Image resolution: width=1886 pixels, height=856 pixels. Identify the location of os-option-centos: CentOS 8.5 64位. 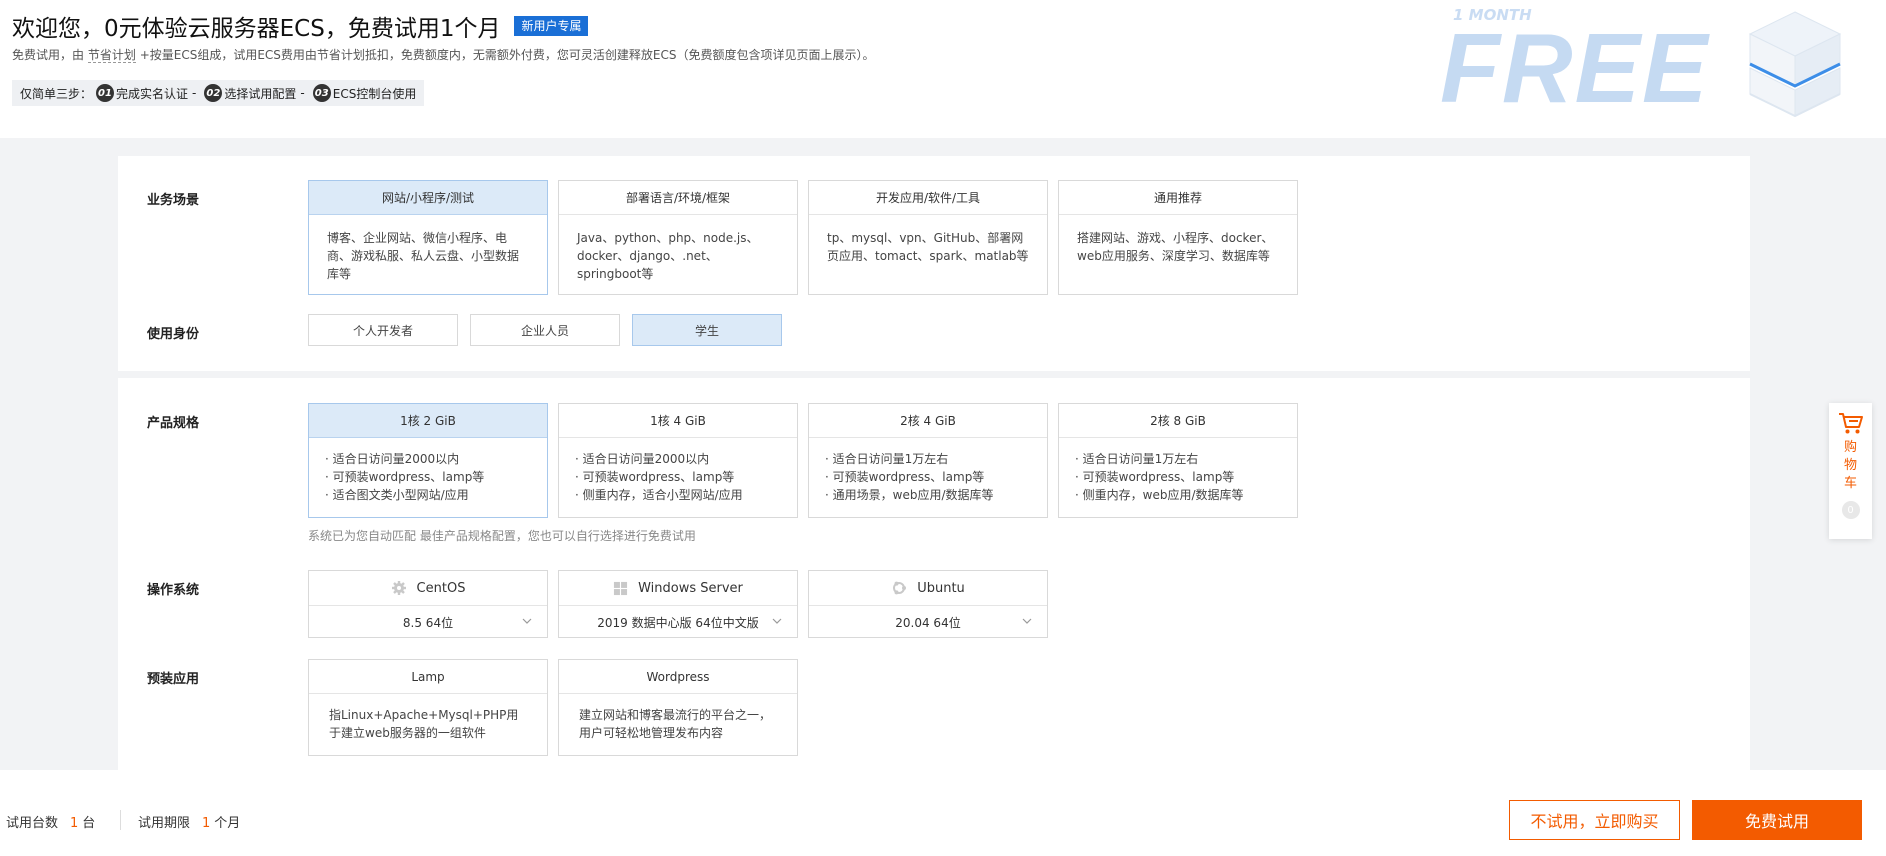
(428, 604).